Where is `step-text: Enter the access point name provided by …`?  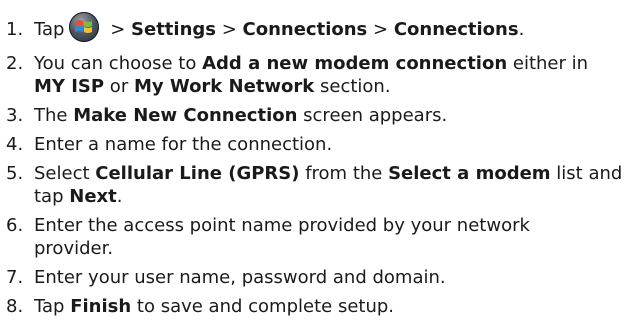 step-text: Enter the access point name provided by … is located at coordinates (282, 225).